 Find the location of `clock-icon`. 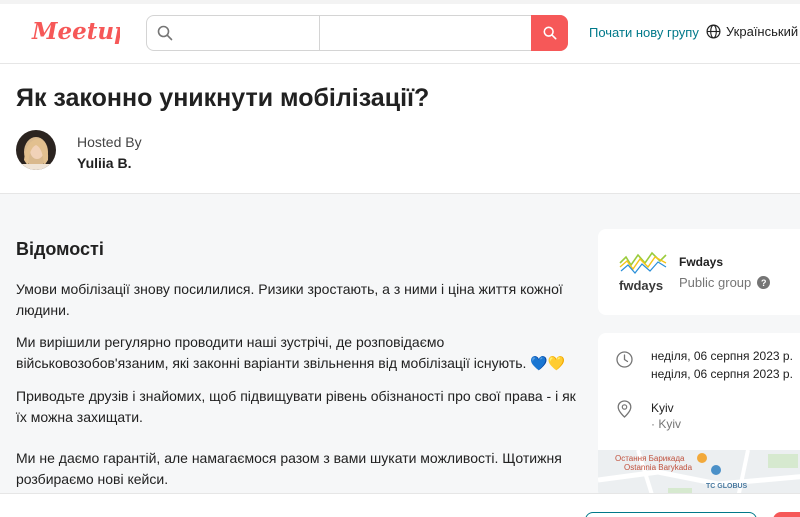

clock-icon is located at coordinates (624, 359).